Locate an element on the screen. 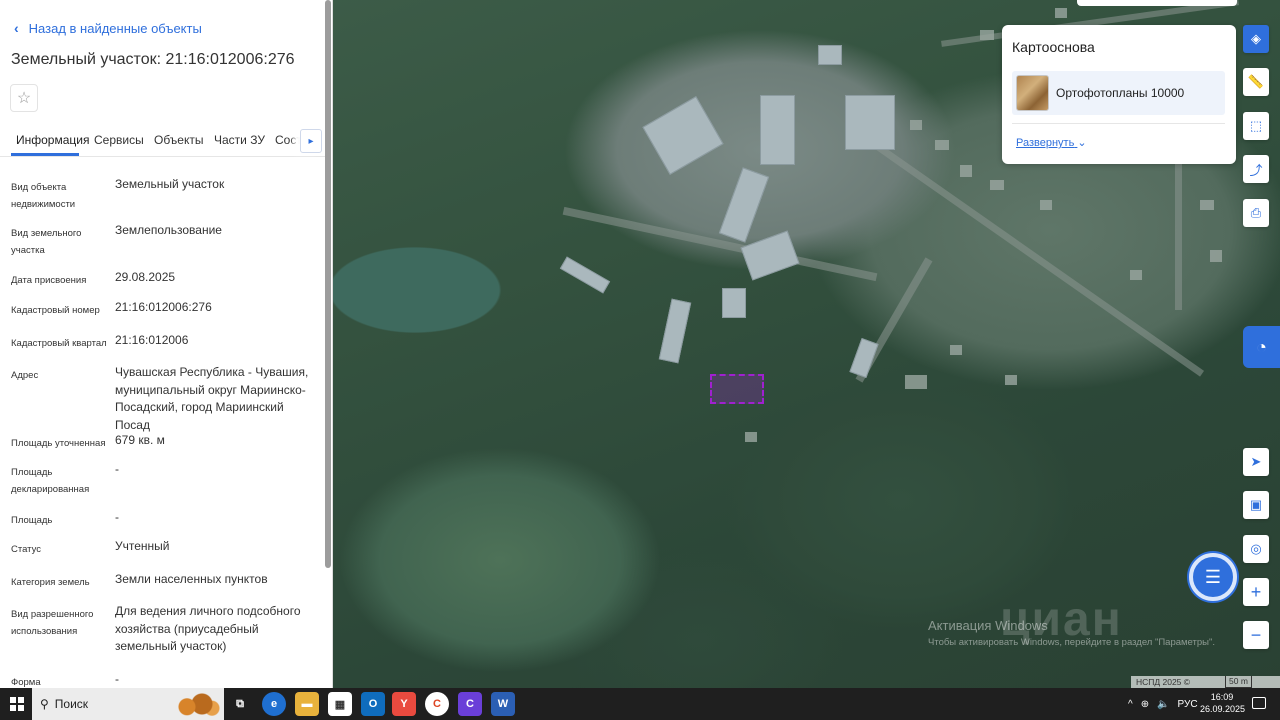 This screenshot has width=1280, height=720. ruler-icon: 📏 is located at coordinates (1256, 82).